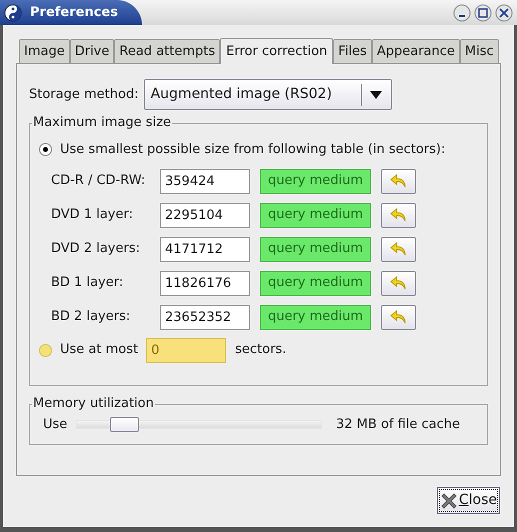 The image size is (517, 532). Describe the element at coordinates (504, 13) in the screenshot. I see `close-window-button` at that location.